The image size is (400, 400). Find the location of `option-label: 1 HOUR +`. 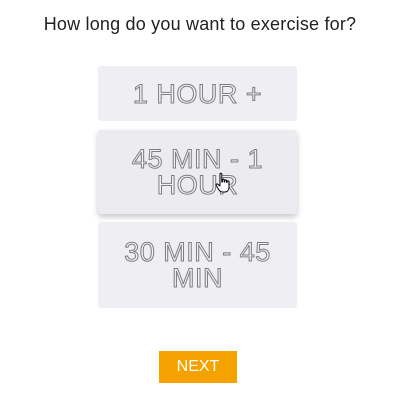

option-label: 1 HOUR + is located at coordinates (197, 93).